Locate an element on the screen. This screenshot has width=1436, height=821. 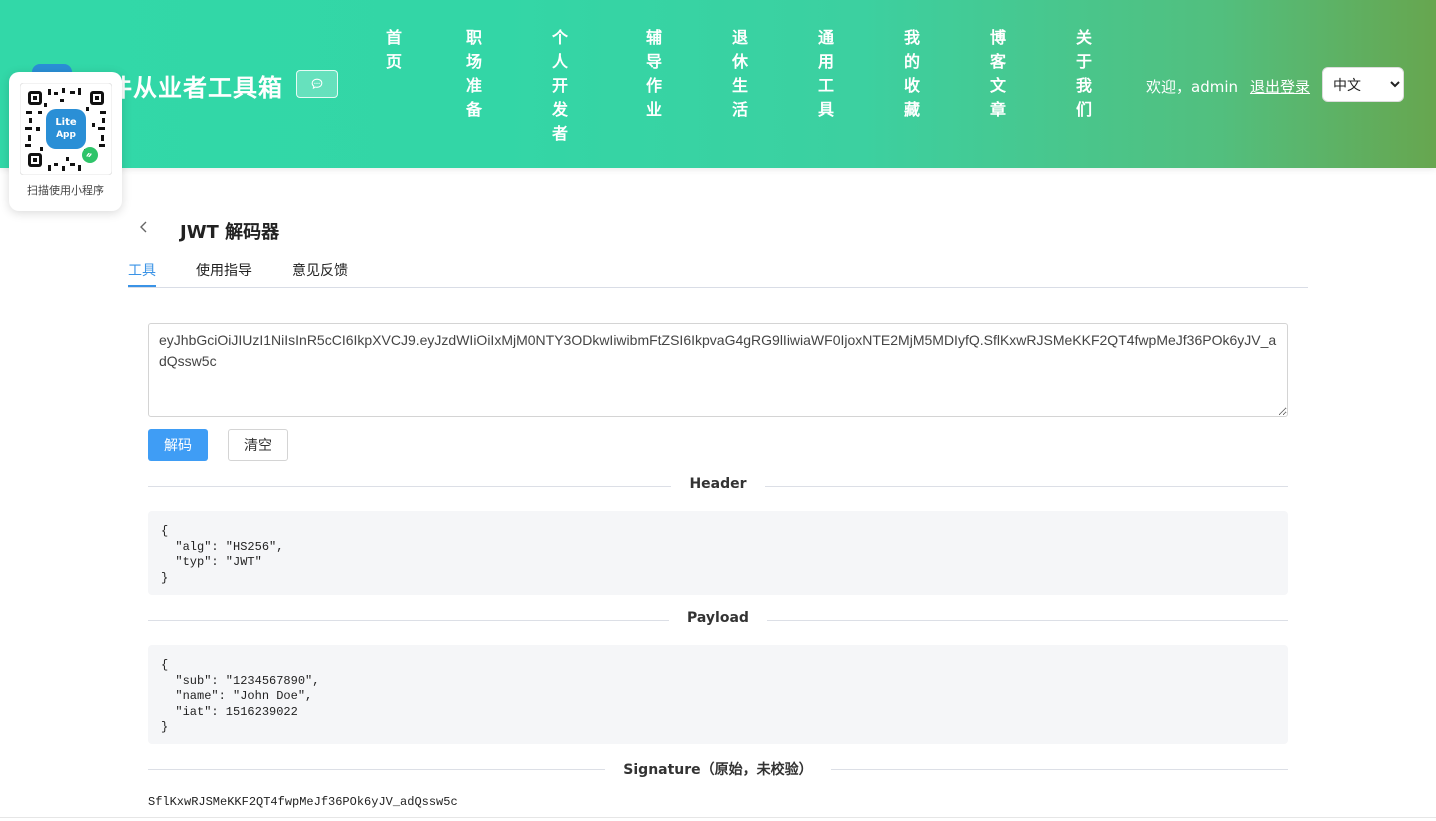
qr-logo-text-top: Lite is located at coordinates (66, 122).